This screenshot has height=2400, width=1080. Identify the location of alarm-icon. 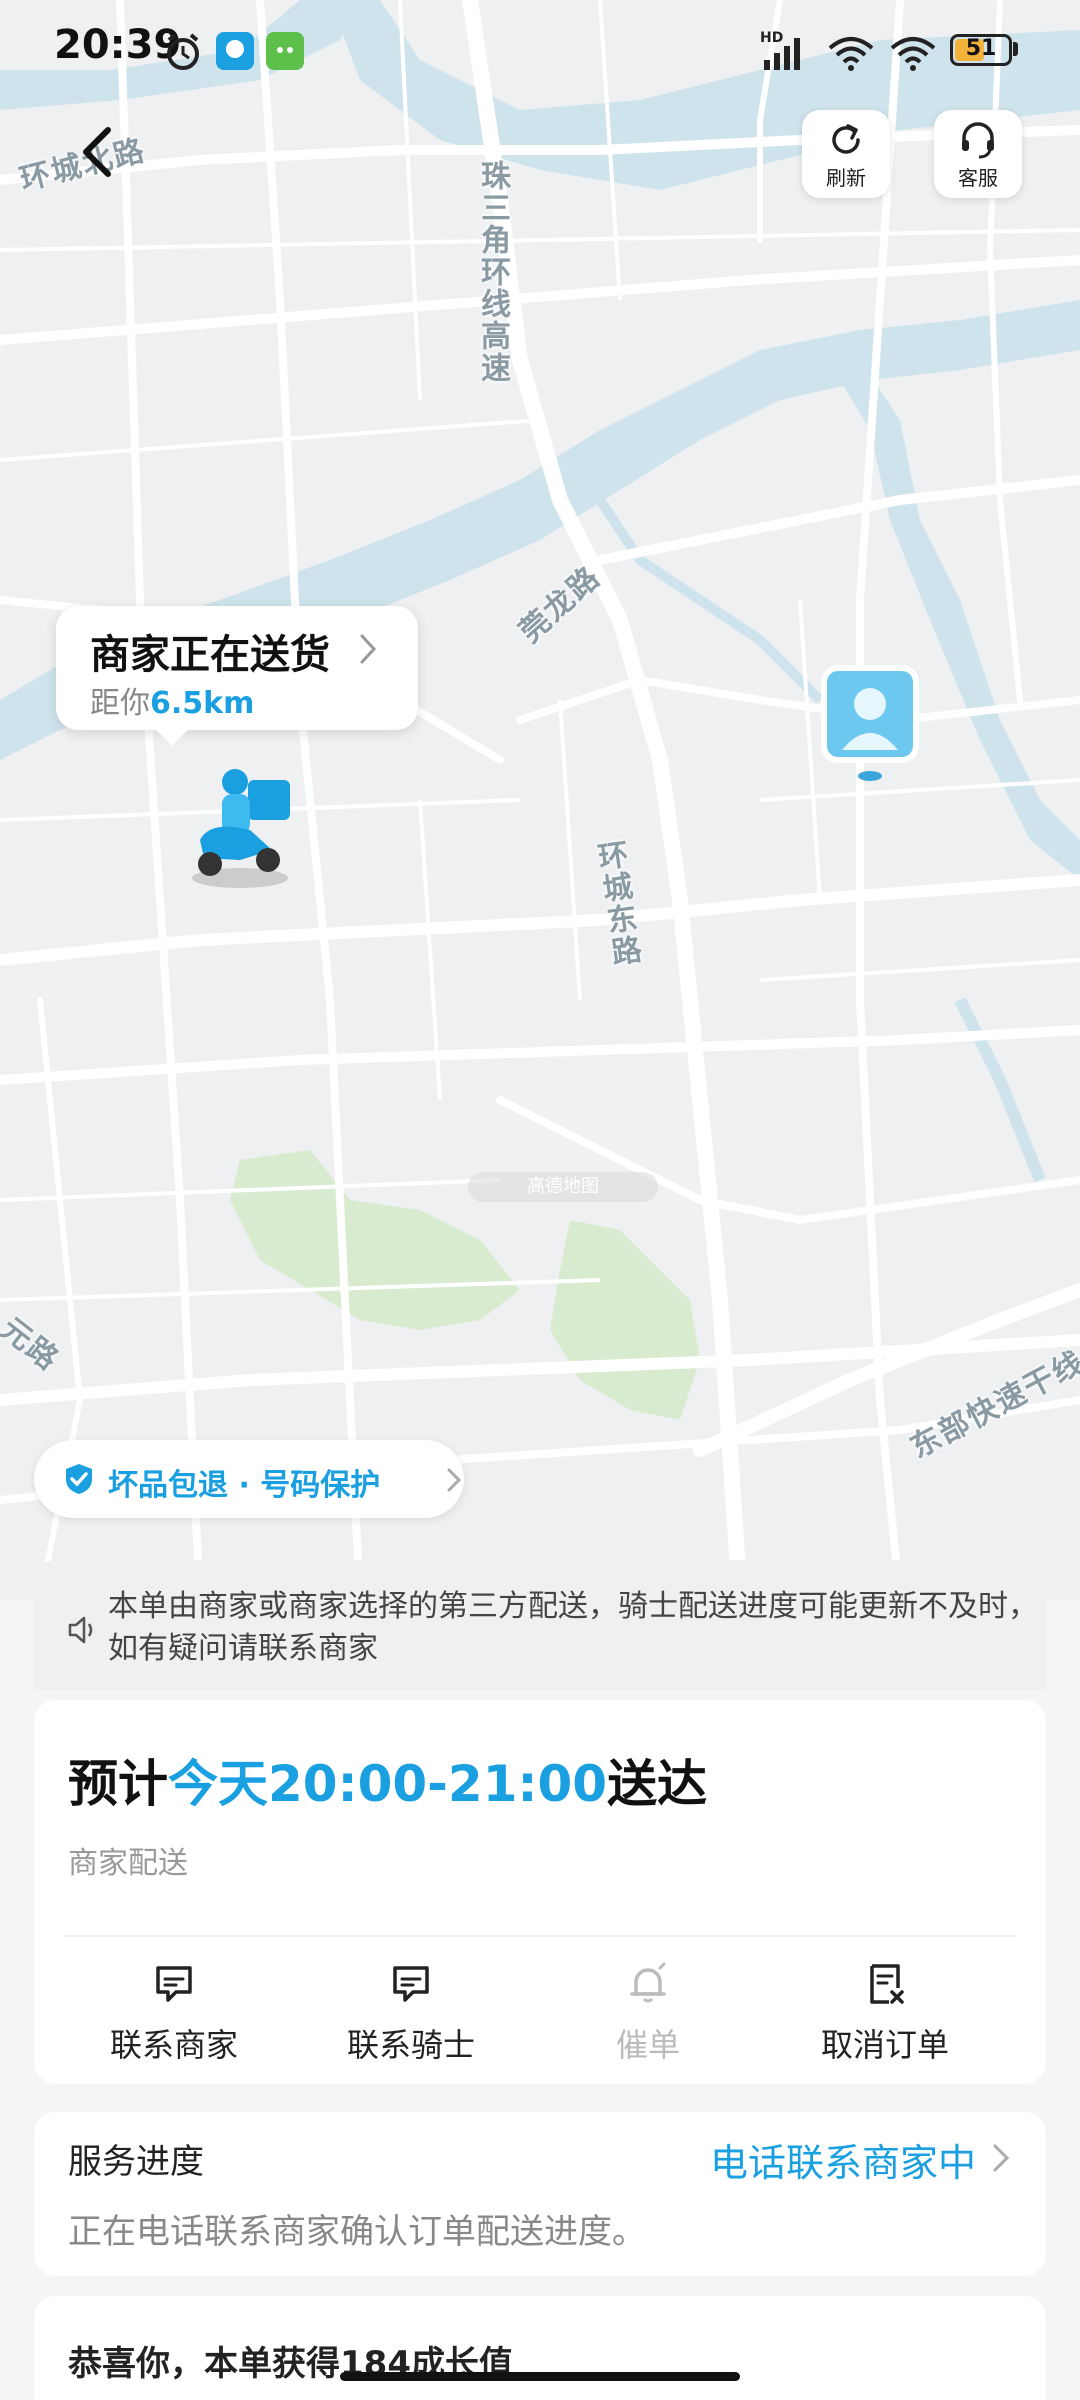
(183, 51).